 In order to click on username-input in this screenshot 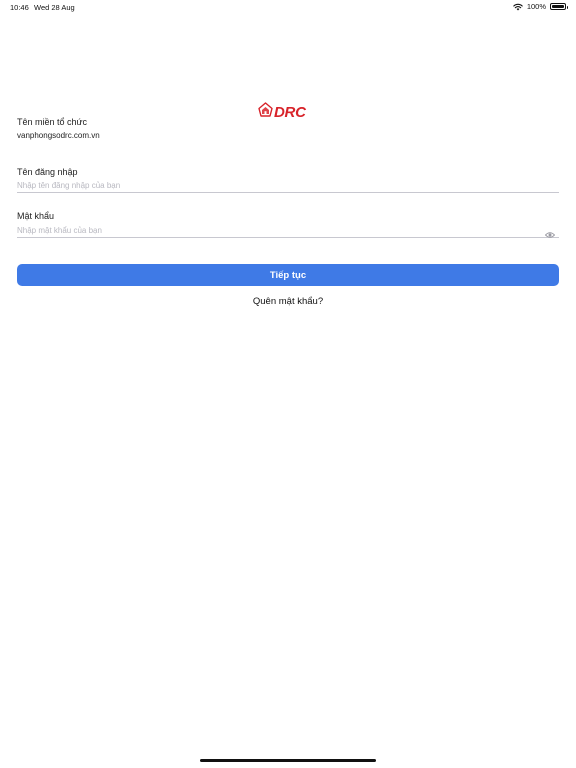, I will do `click(288, 186)`.